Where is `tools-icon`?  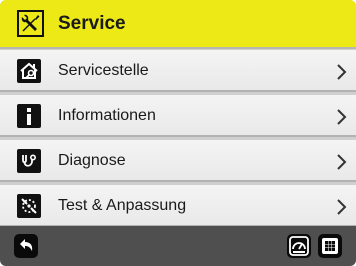 tools-icon is located at coordinates (30, 23).